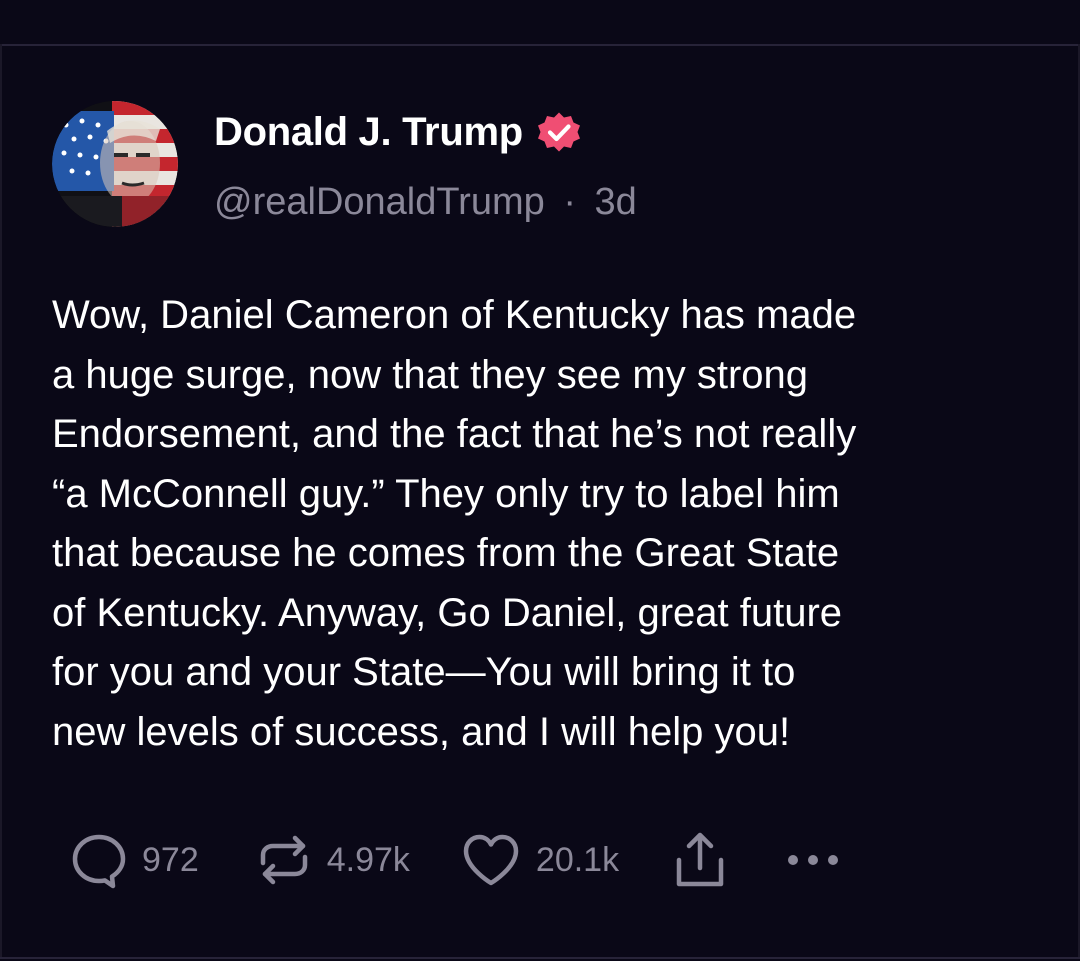 The height and width of the screenshot is (961, 1080). Describe the element at coordinates (616, 202) in the screenshot. I see `timestamp: 3d` at that location.